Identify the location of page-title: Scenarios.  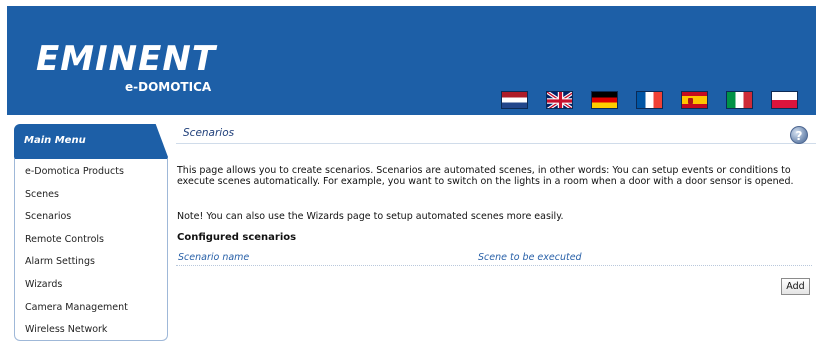
(209, 133).